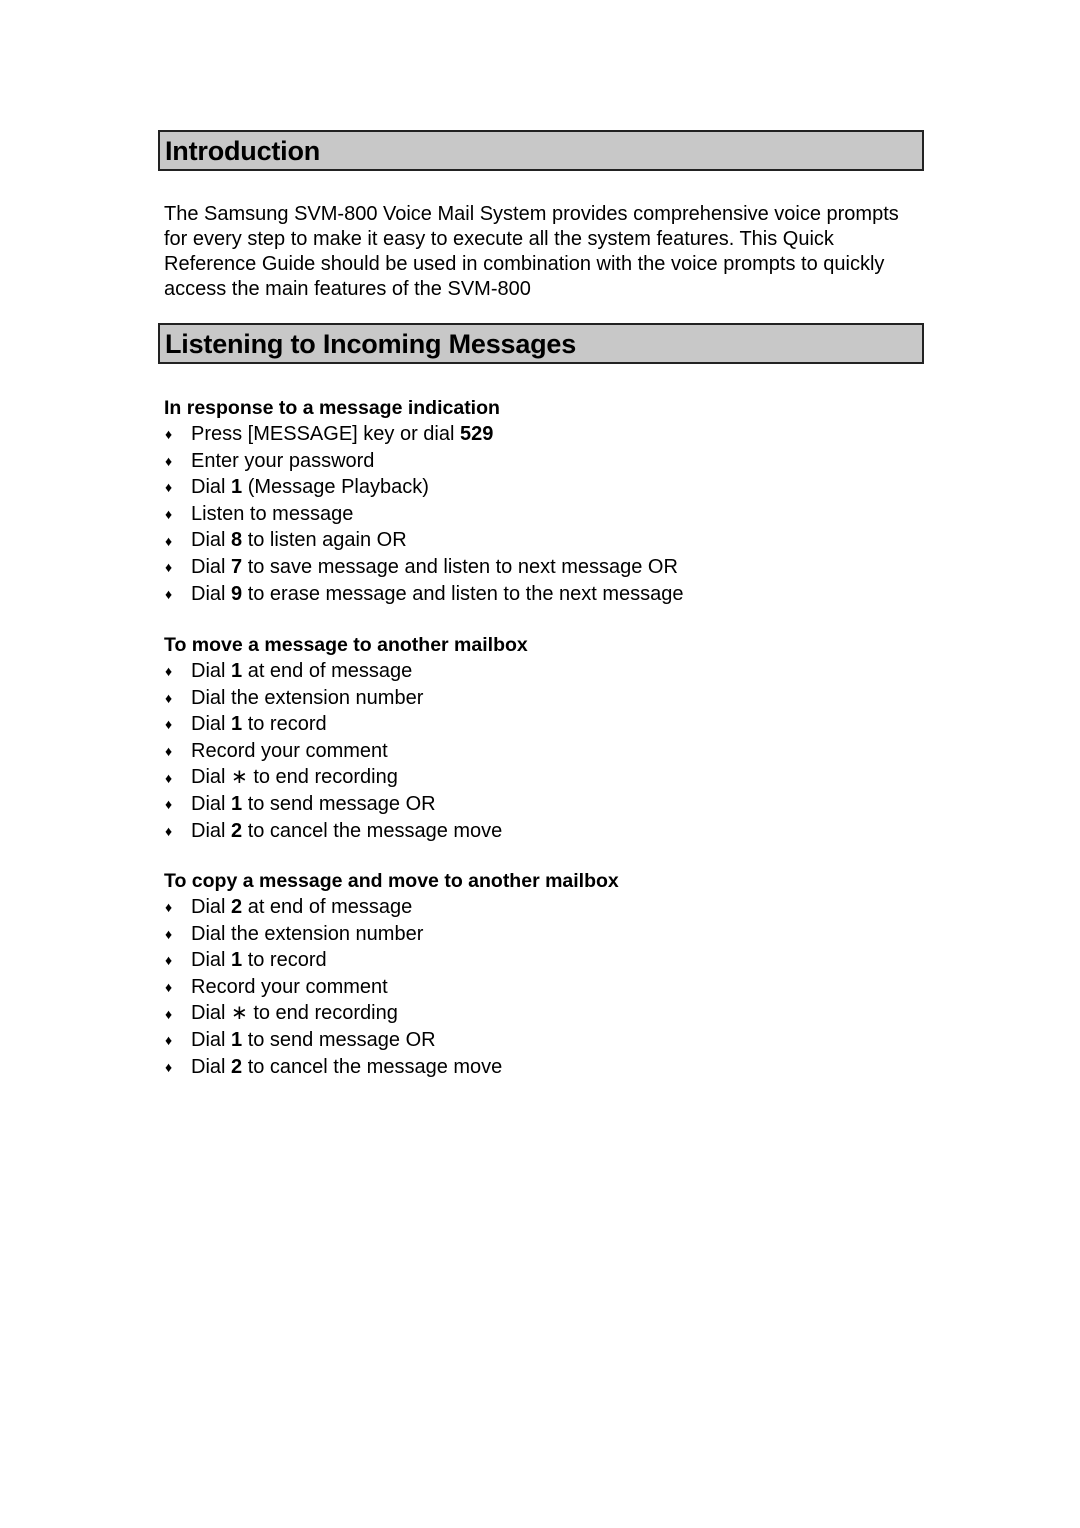 This screenshot has width=1080, height=1528. What do you see at coordinates (346, 645) in the screenshot?
I see `block-heading: To move a message to another mailbox` at bounding box center [346, 645].